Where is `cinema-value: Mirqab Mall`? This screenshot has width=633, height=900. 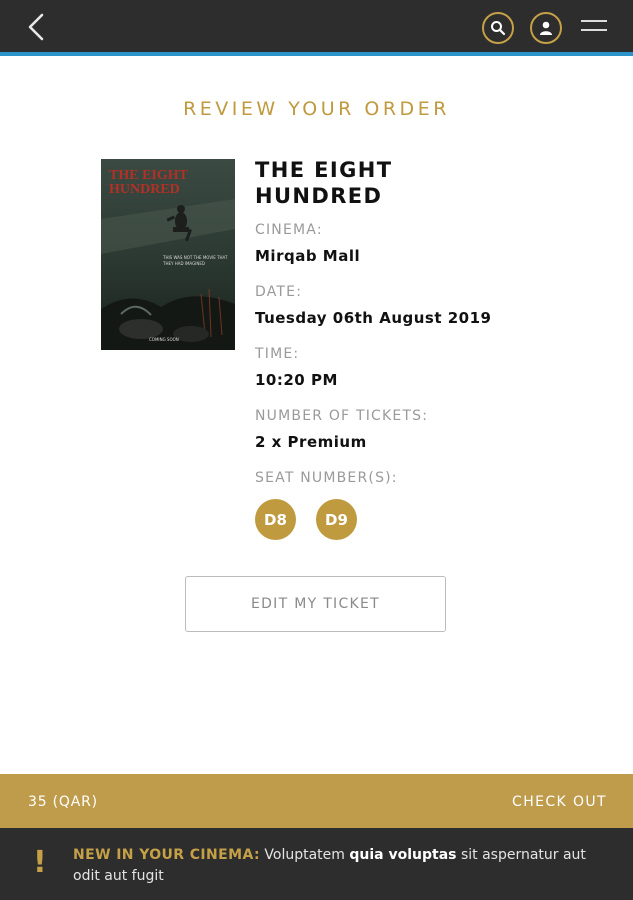 cinema-value: Mirqab Mall is located at coordinates (308, 256).